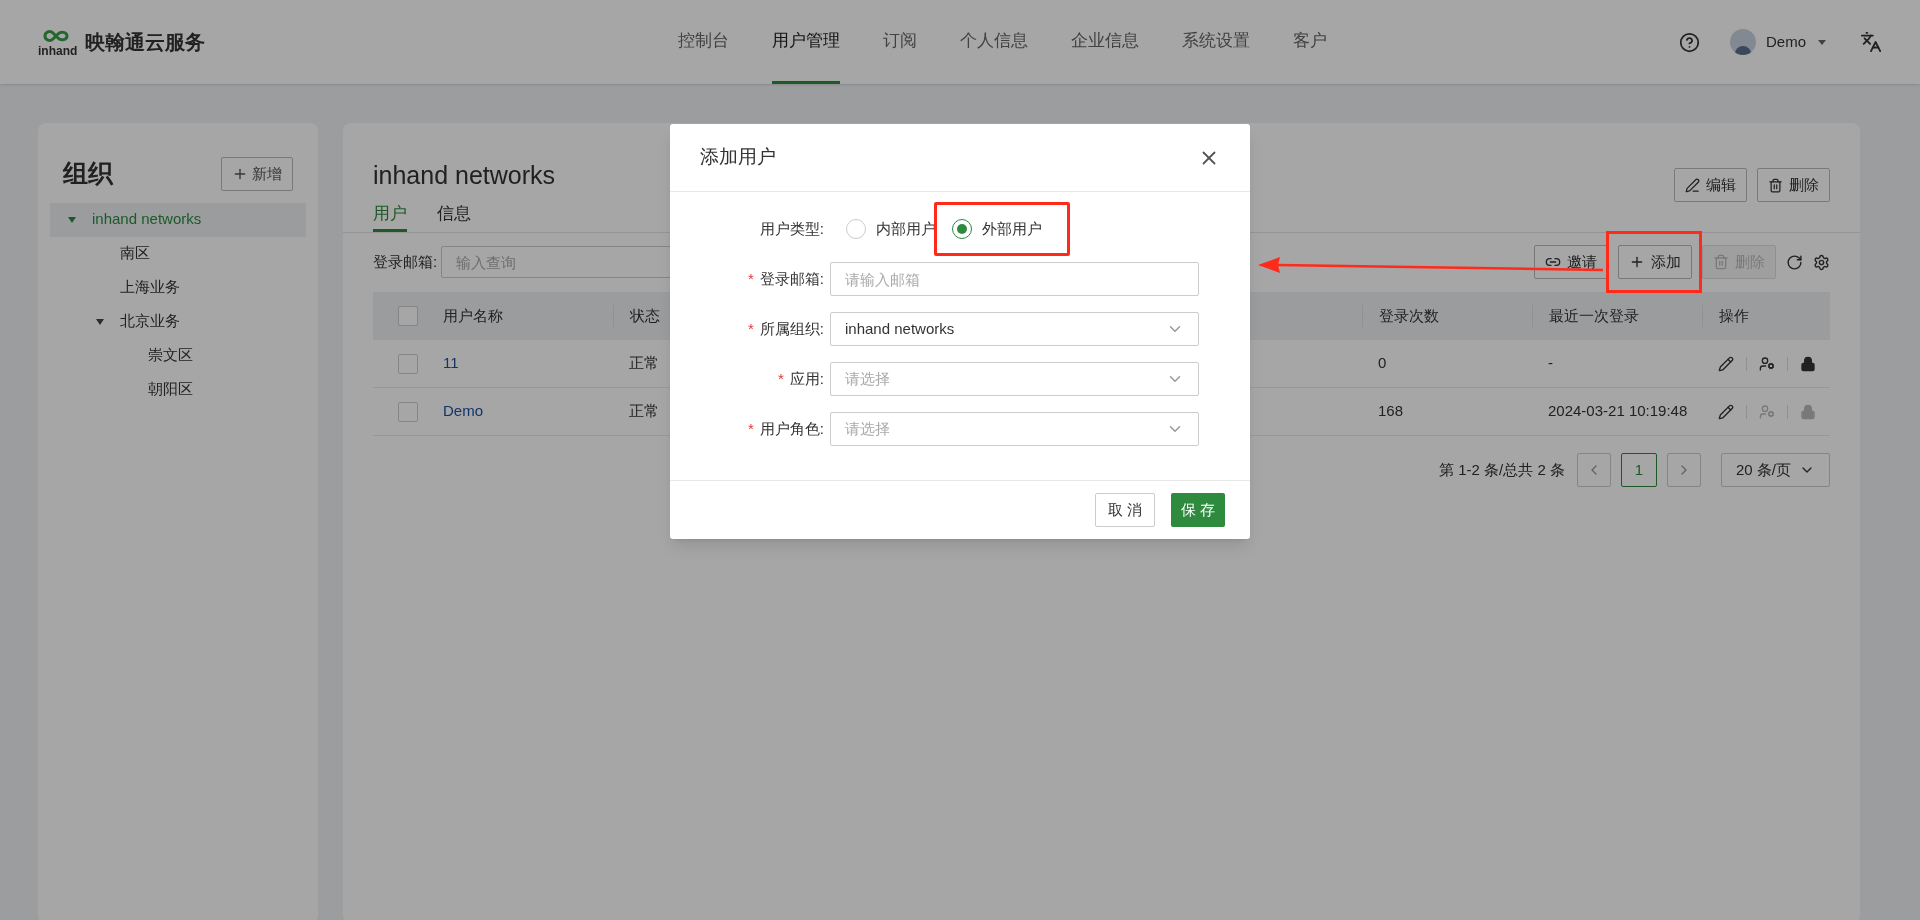 The height and width of the screenshot is (920, 1920). What do you see at coordinates (806, 378) in the screenshot?
I see `field-label-text: 应用:` at bounding box center [806, 378].